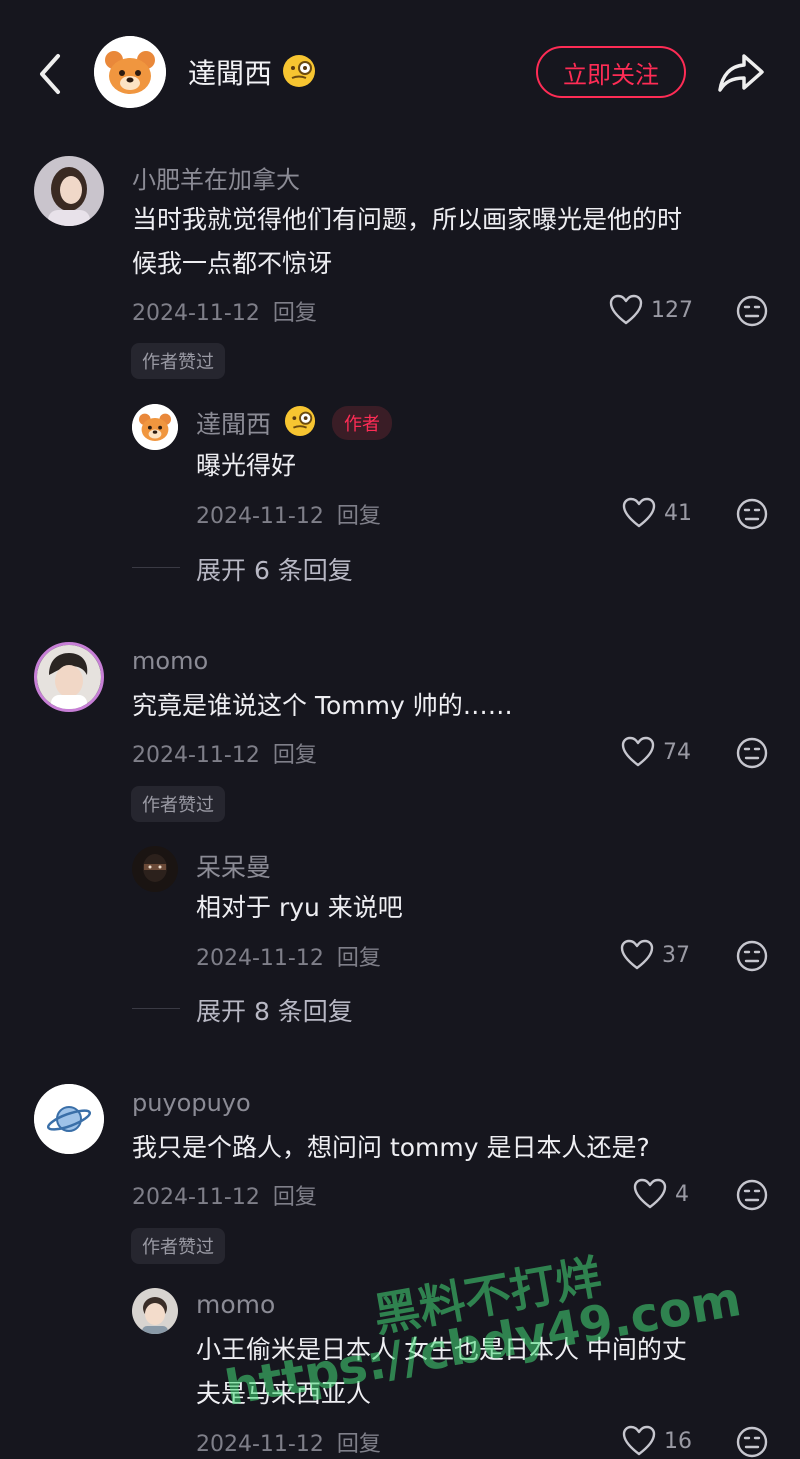 Image resolution: width=800 pixels, height=1459 pixels. I want to click on author-badge: 作者, so click(362, 423).